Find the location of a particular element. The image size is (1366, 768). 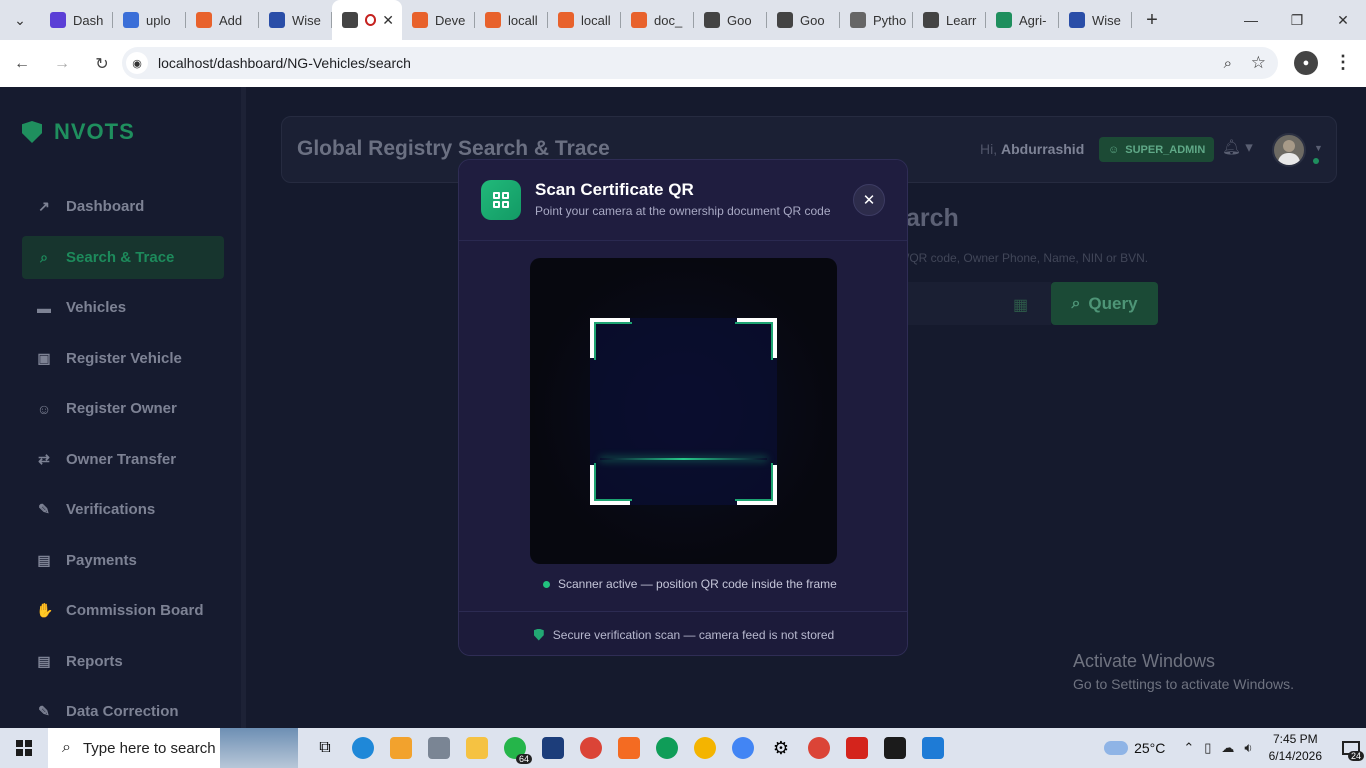

sidebar-item-label: Commission Board is located at coordinates (135, 610).